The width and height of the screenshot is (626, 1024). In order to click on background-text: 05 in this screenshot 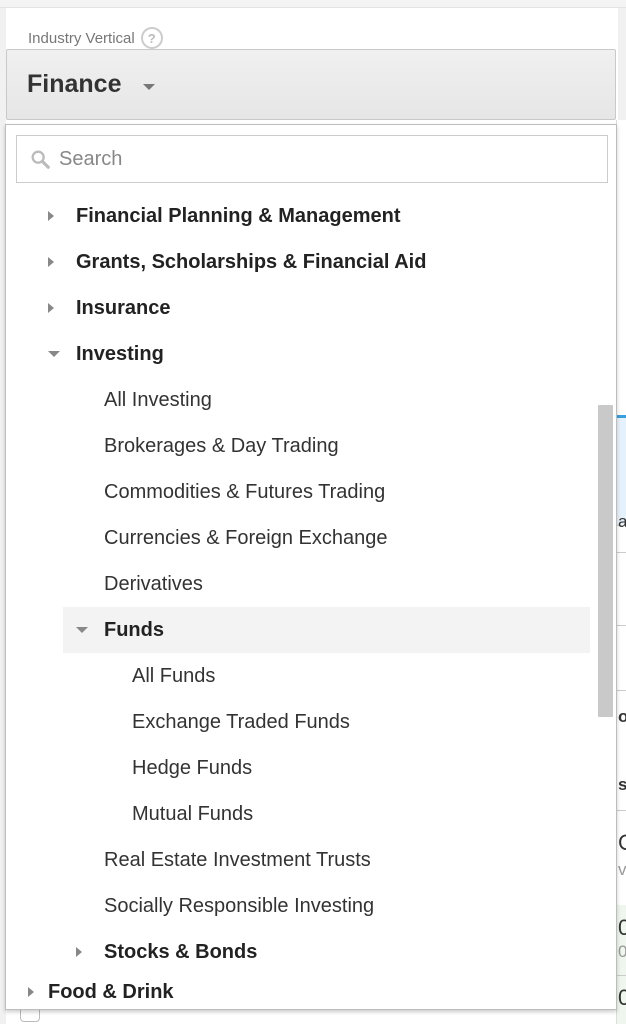, I will do `click(622, 998)`.